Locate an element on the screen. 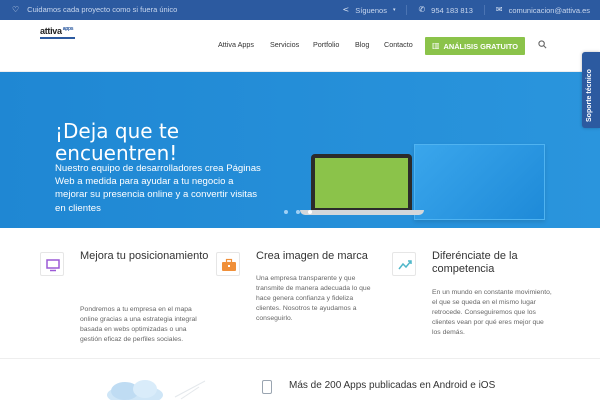  feature-title: Crea imagen de marca is located at coordinates (312, 256).